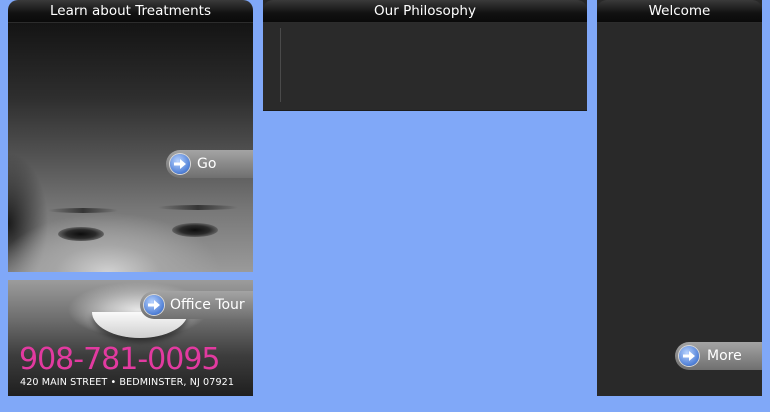  Describe the element at coordinates (83, 210) in the screenshot. I see `face-brow-left` at that location.